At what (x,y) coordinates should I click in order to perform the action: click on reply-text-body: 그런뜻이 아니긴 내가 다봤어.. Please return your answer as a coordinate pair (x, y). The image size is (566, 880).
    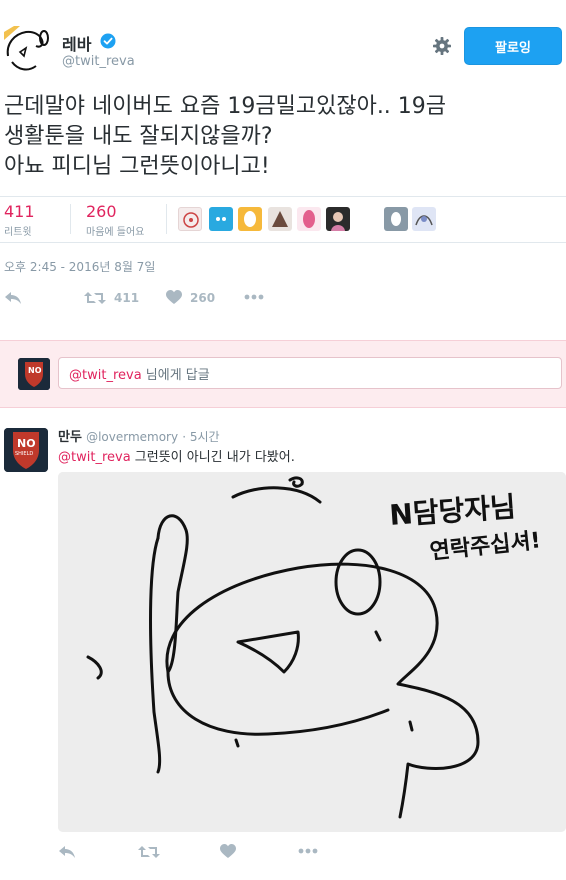
    Looking at the image, I should click on (212, 457).